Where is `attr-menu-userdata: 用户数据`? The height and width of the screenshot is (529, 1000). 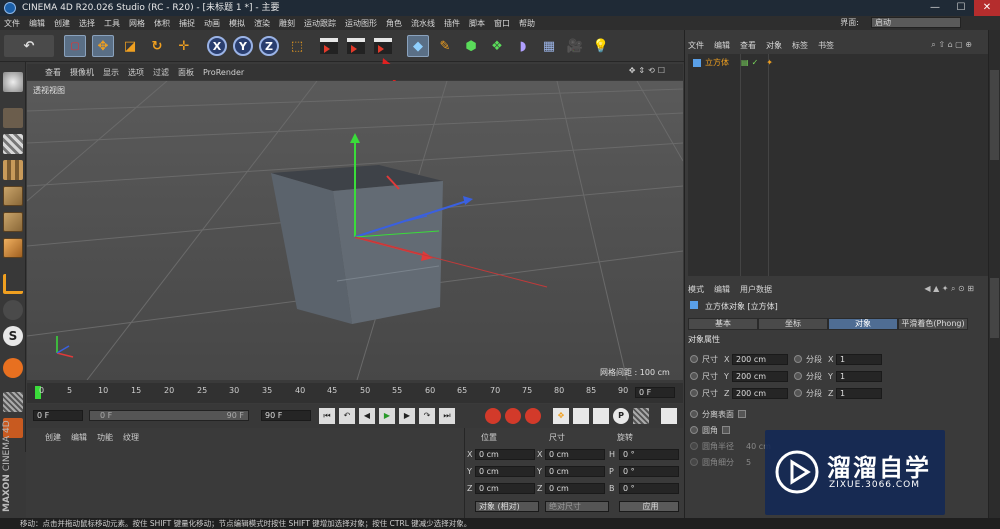
attr-menu-userdata: 用户数据 is located at coordinates (756, 289).